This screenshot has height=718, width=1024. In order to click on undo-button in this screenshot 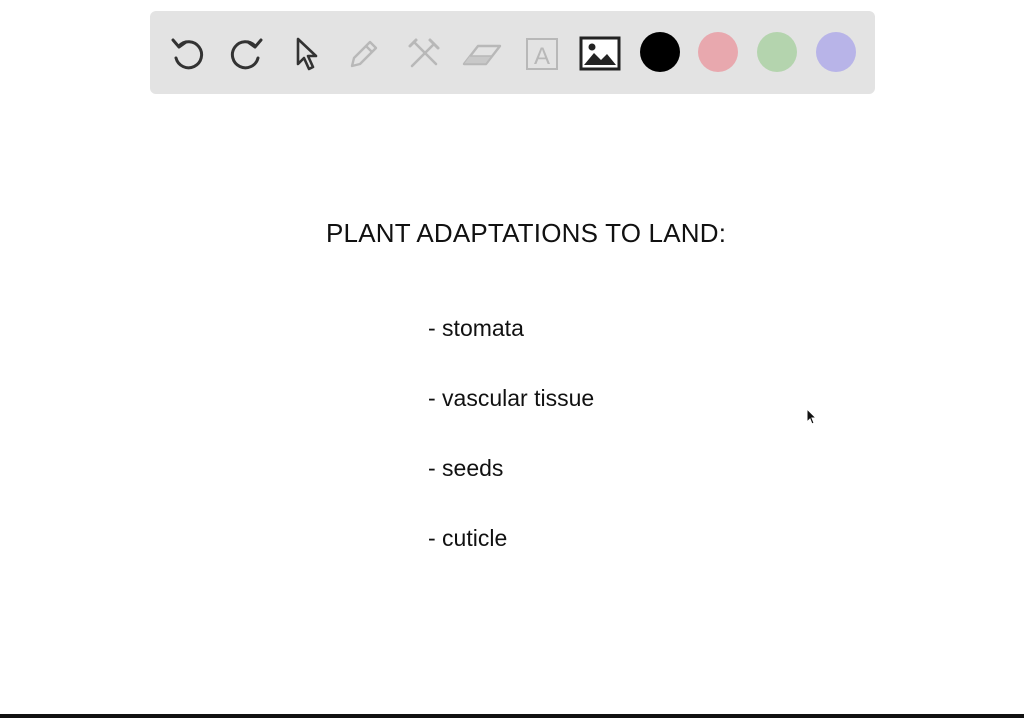, I will do `click(188, 54)`.